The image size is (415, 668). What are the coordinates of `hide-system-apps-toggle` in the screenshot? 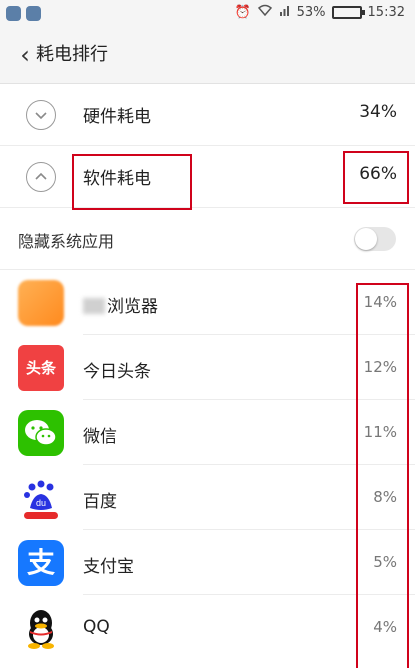 It's located at (375, 239).